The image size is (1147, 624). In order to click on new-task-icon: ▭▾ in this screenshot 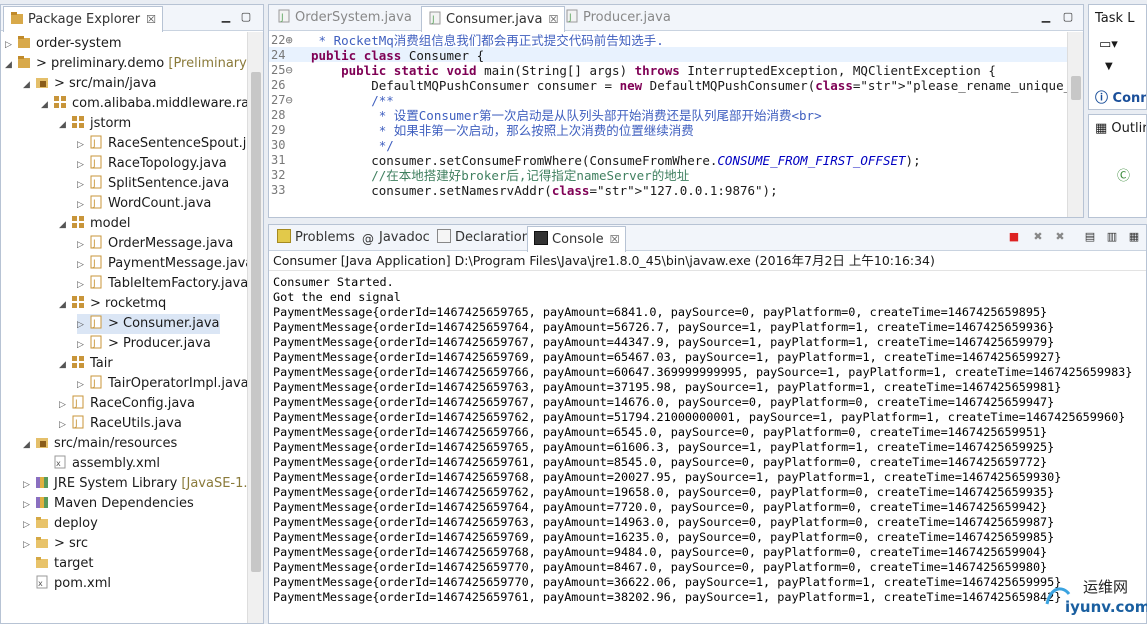, I will do `click(1108, 44)`.